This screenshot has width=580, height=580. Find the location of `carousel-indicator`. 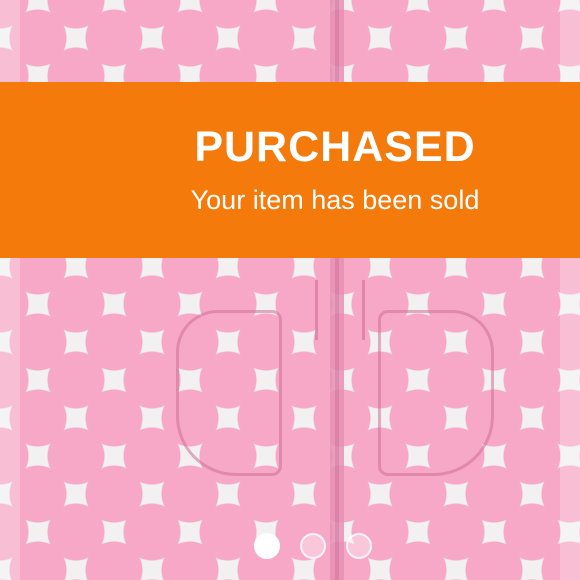

carousel-indicator is located at coordinates (290, 546).